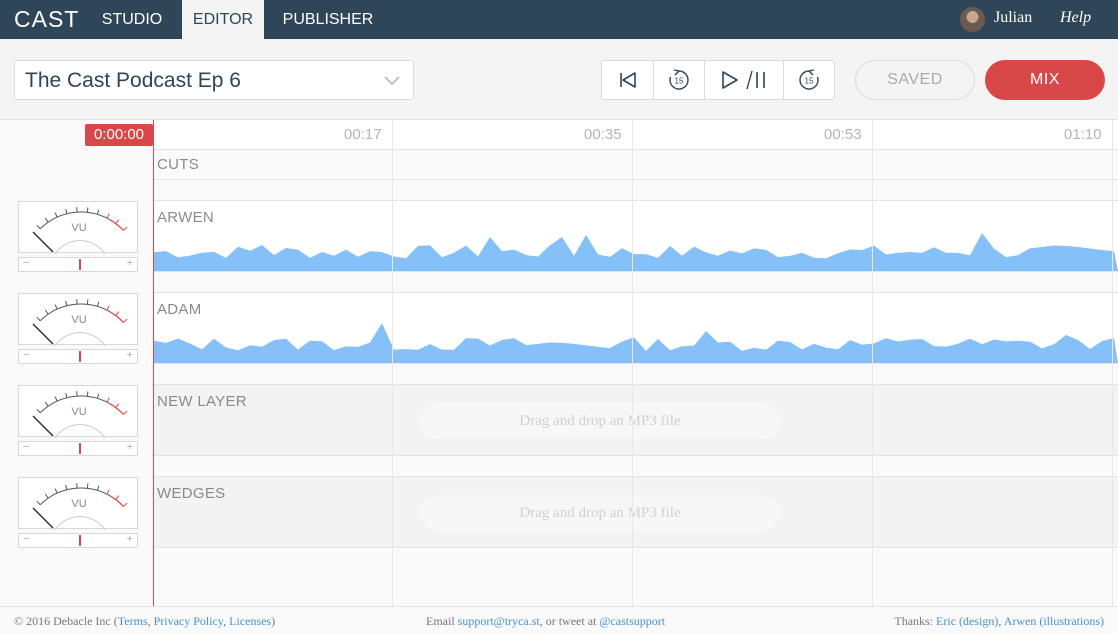  Describe the element at coordinates (915, 621) in the screenshot. I see `thanks-prefix: Thanks:` at that location.